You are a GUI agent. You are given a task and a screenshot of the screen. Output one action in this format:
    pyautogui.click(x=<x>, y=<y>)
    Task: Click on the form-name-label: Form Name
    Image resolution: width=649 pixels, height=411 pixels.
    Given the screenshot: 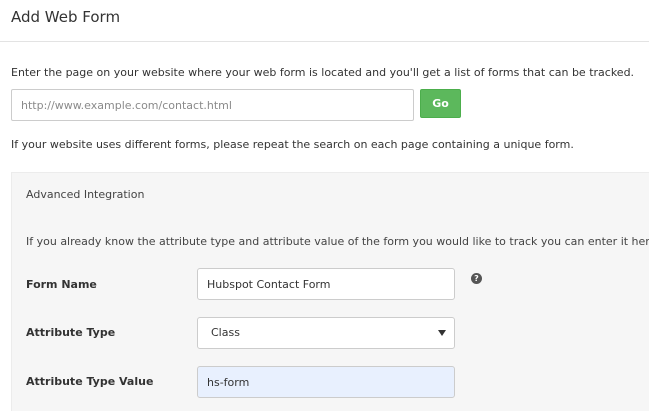 What is the action you would take?
    pyautogui.click(x=61, y=284)
    